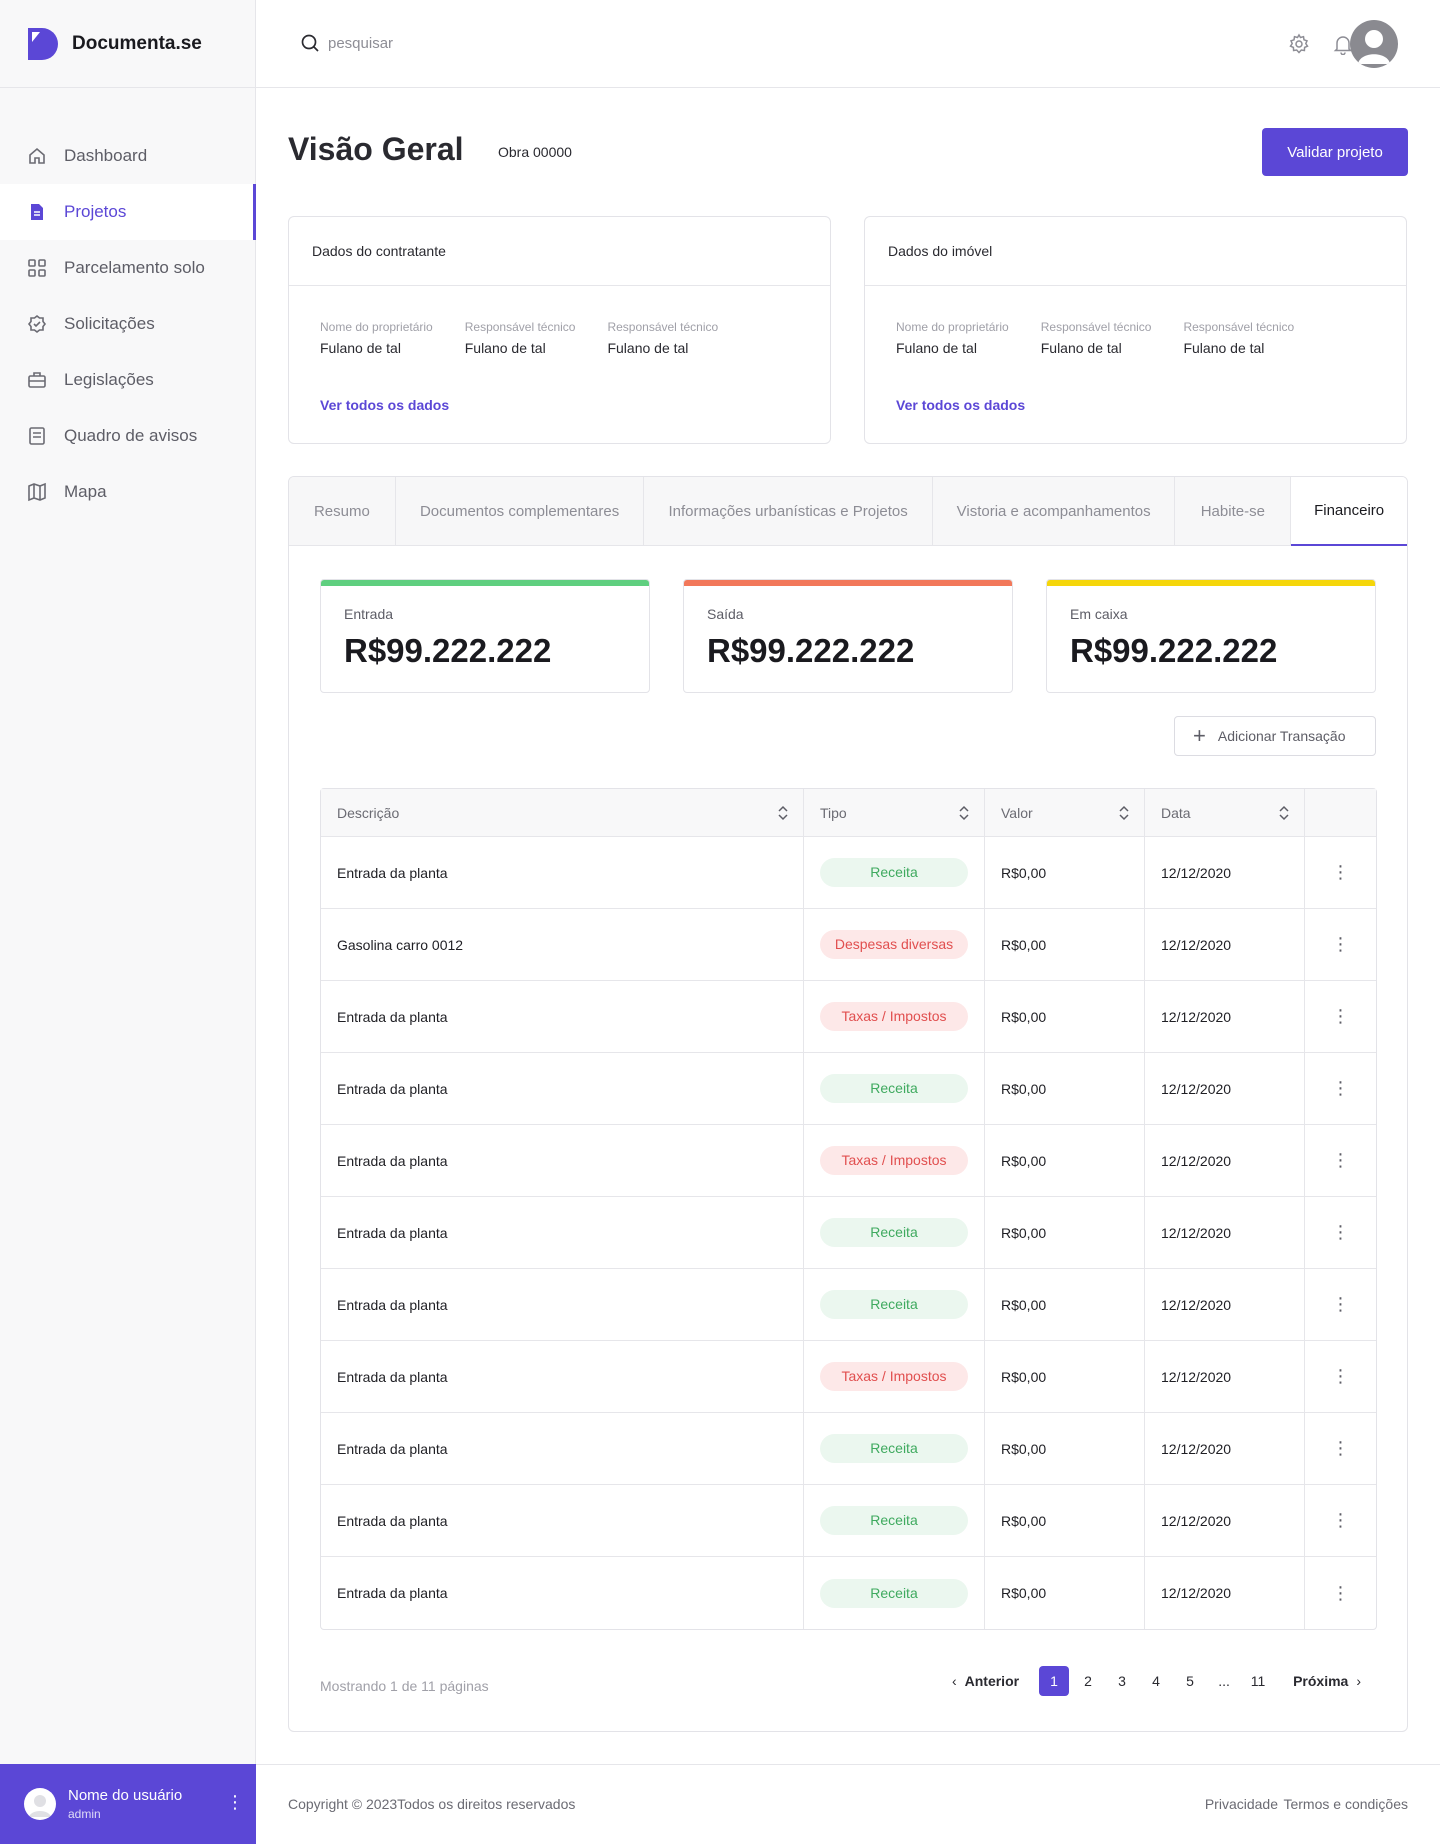 The height and width of the screenshot is (1844, 1440). Describe the element at coordinates (1225, 813) in the screenshot. I see `column-header-data: Data` at that location.